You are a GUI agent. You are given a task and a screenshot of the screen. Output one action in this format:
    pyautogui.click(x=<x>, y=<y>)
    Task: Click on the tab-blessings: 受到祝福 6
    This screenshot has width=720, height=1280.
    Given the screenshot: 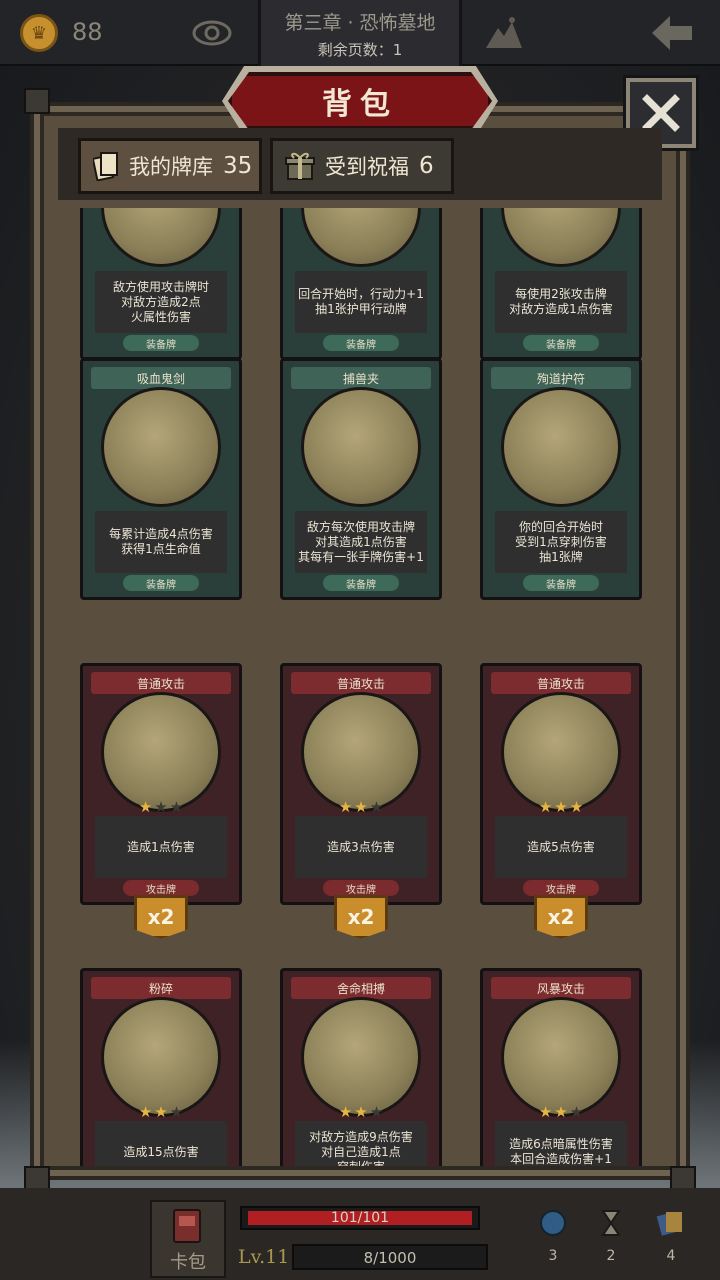 What is the action you would take?
    pyautogui.click(x=362, y=166)
    